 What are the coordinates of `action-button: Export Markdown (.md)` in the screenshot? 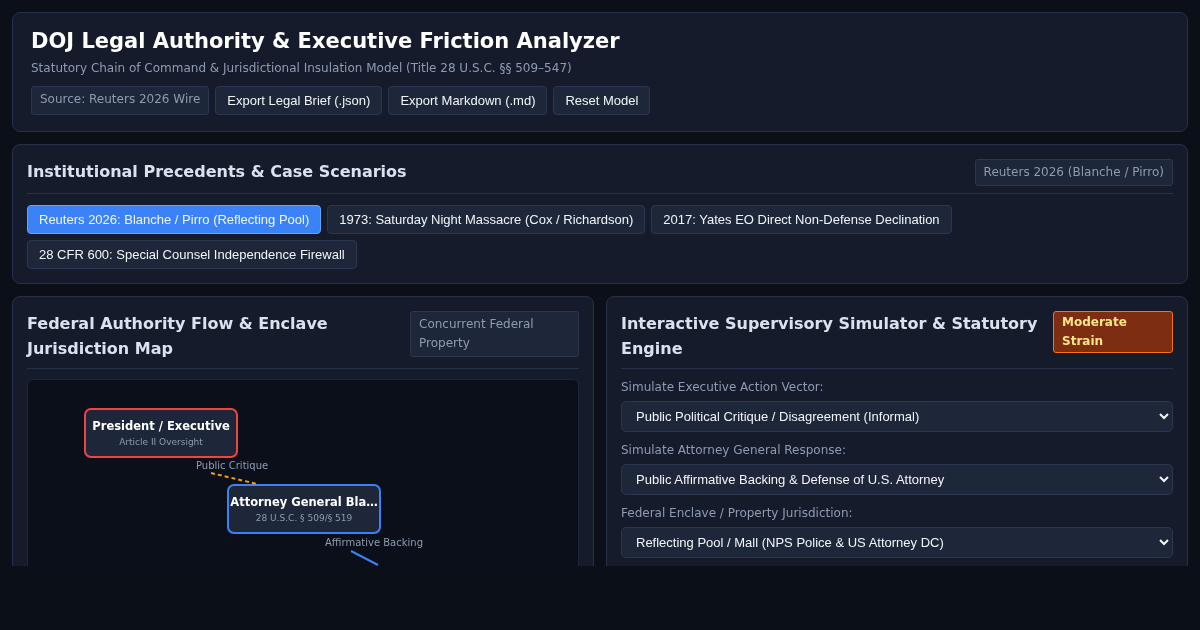 It's located at (468, 100).